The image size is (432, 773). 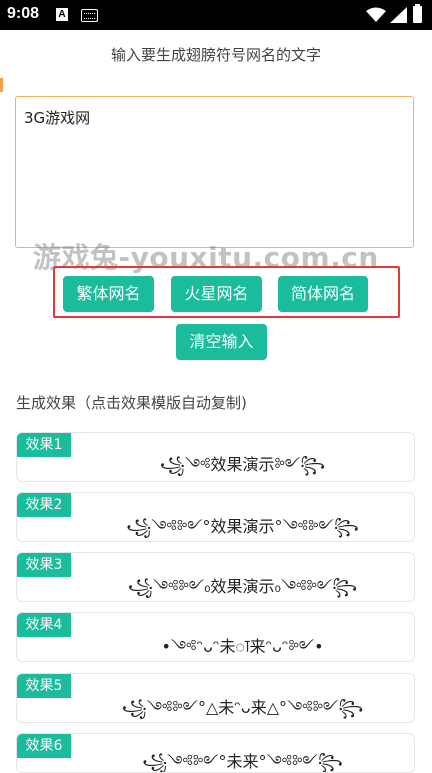 I want to click on result-badge: 效果1, so click(x=44, y=445).